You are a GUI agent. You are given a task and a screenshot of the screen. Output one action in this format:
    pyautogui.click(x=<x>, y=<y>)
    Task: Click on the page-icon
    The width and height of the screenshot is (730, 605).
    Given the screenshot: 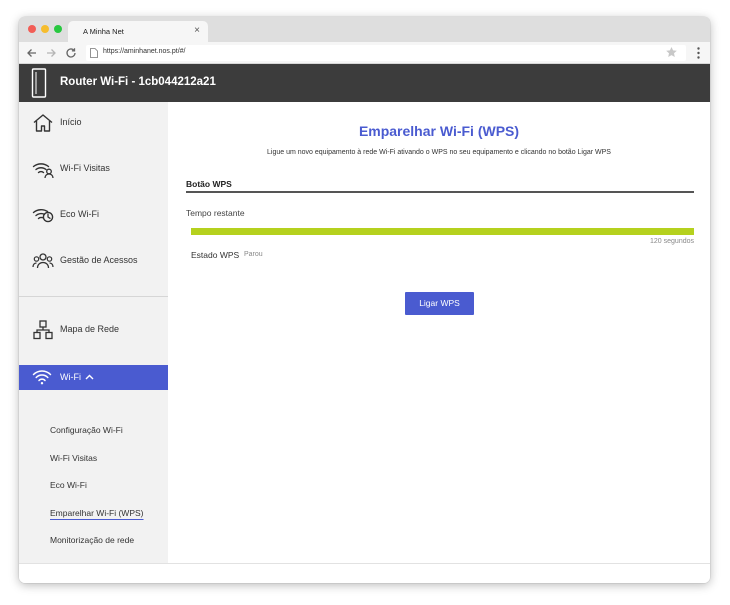 What is the action you would take?
    pyautogui.click(x=94, y=53)
    